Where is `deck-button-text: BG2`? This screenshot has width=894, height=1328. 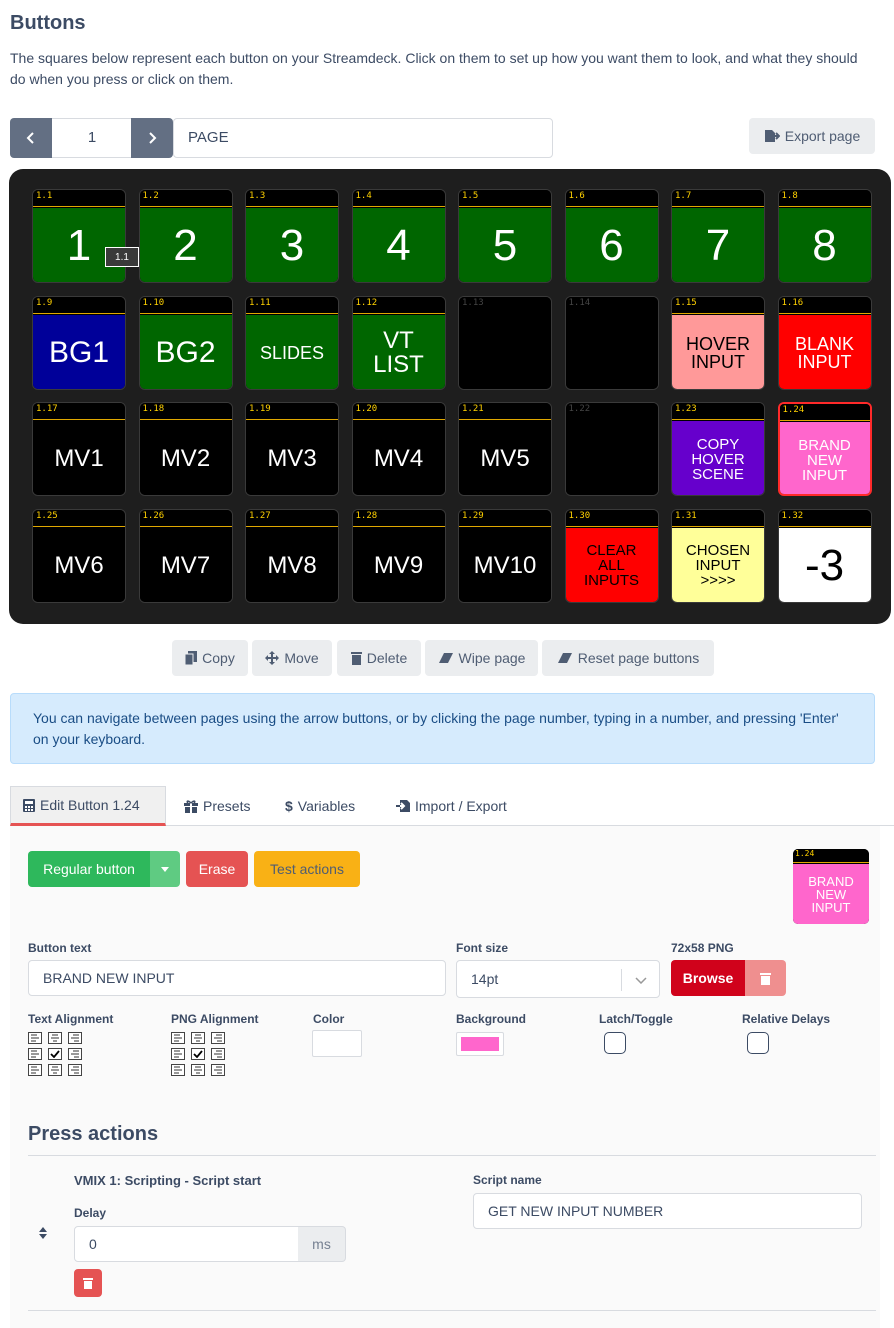 deck-button-text: BG2 is located at coordinates (185, 351).